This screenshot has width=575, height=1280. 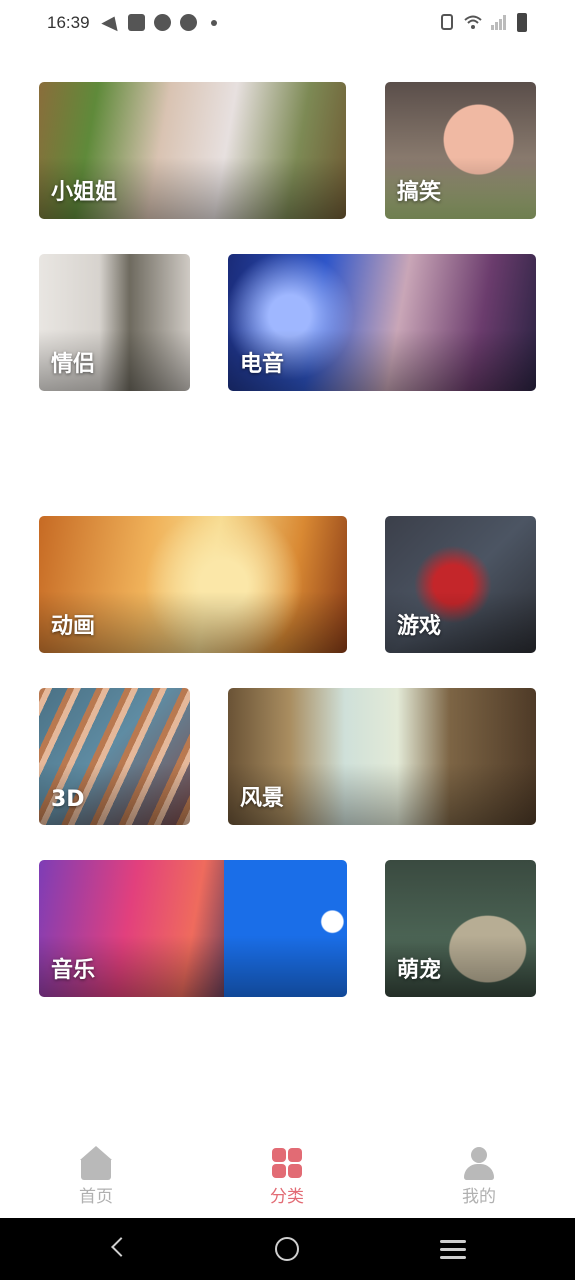 I want to click on category-label: 搞笑, so click(x=419, y=192).